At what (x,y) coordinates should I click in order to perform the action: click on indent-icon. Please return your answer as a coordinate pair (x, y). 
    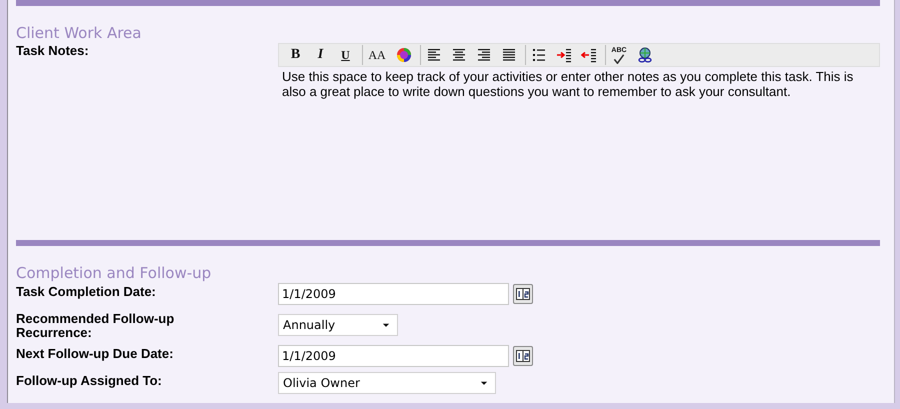
    Looking at the image, I should click on (564, 55).